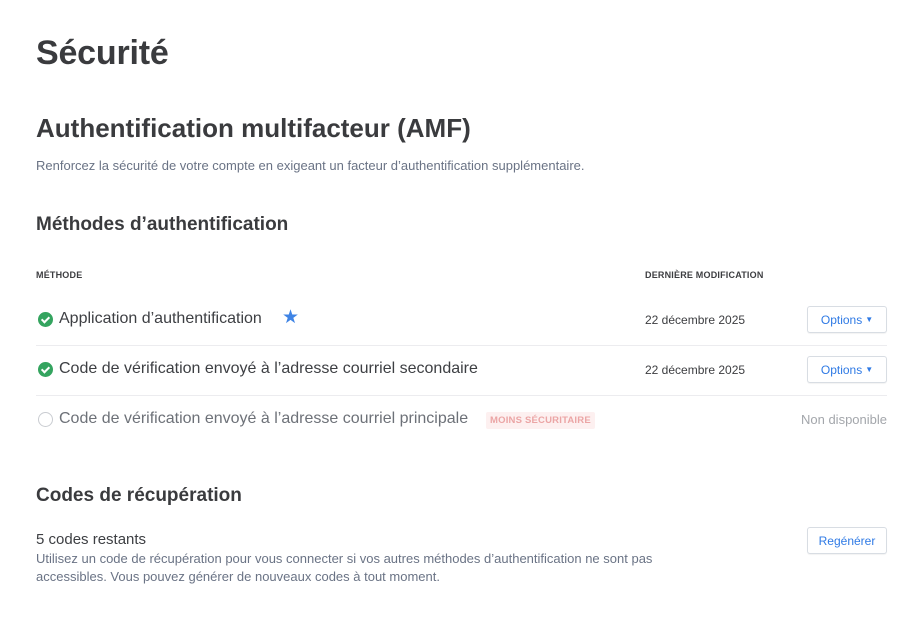 The height and width of the screenshot is (630, 921). Describe the element at coordinates (160, 318) in the screenshot. I see `method-label: Application d’authentification` at that location.